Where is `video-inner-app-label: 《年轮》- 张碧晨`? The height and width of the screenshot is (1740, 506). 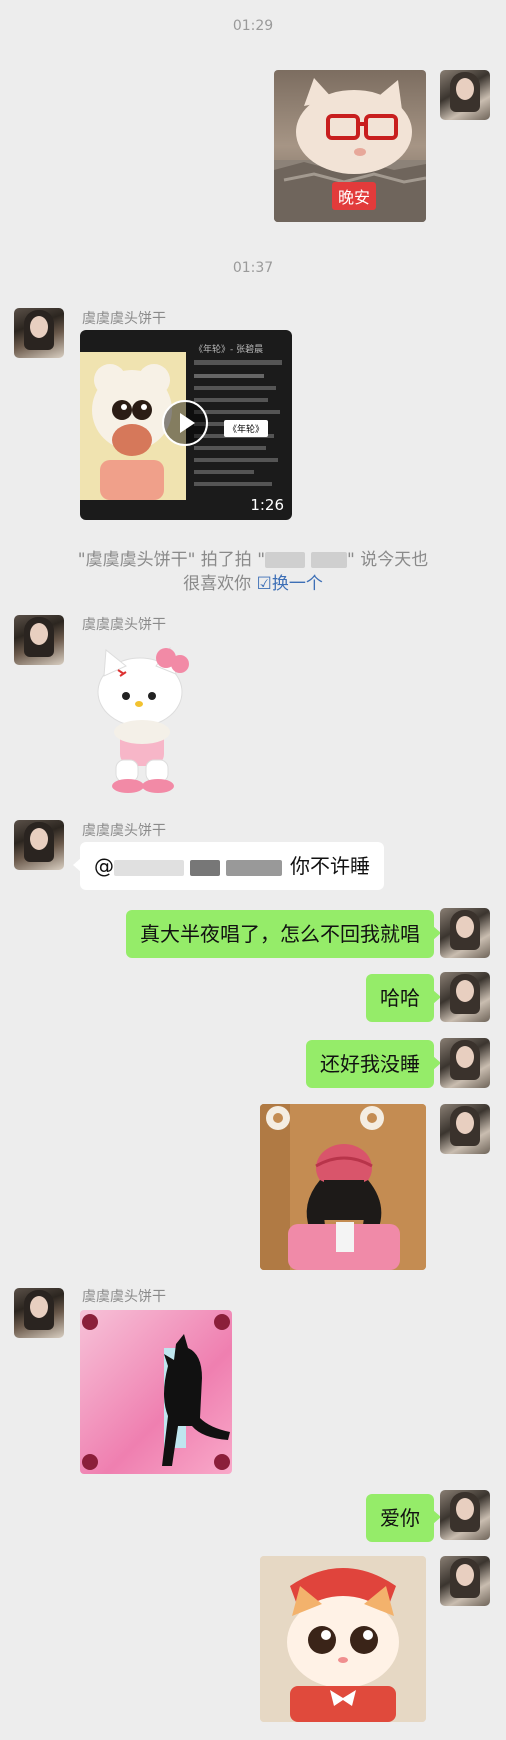 video-inner-app-label: 《年轮》- 张碧晨 is located at coordinates (229, 350).